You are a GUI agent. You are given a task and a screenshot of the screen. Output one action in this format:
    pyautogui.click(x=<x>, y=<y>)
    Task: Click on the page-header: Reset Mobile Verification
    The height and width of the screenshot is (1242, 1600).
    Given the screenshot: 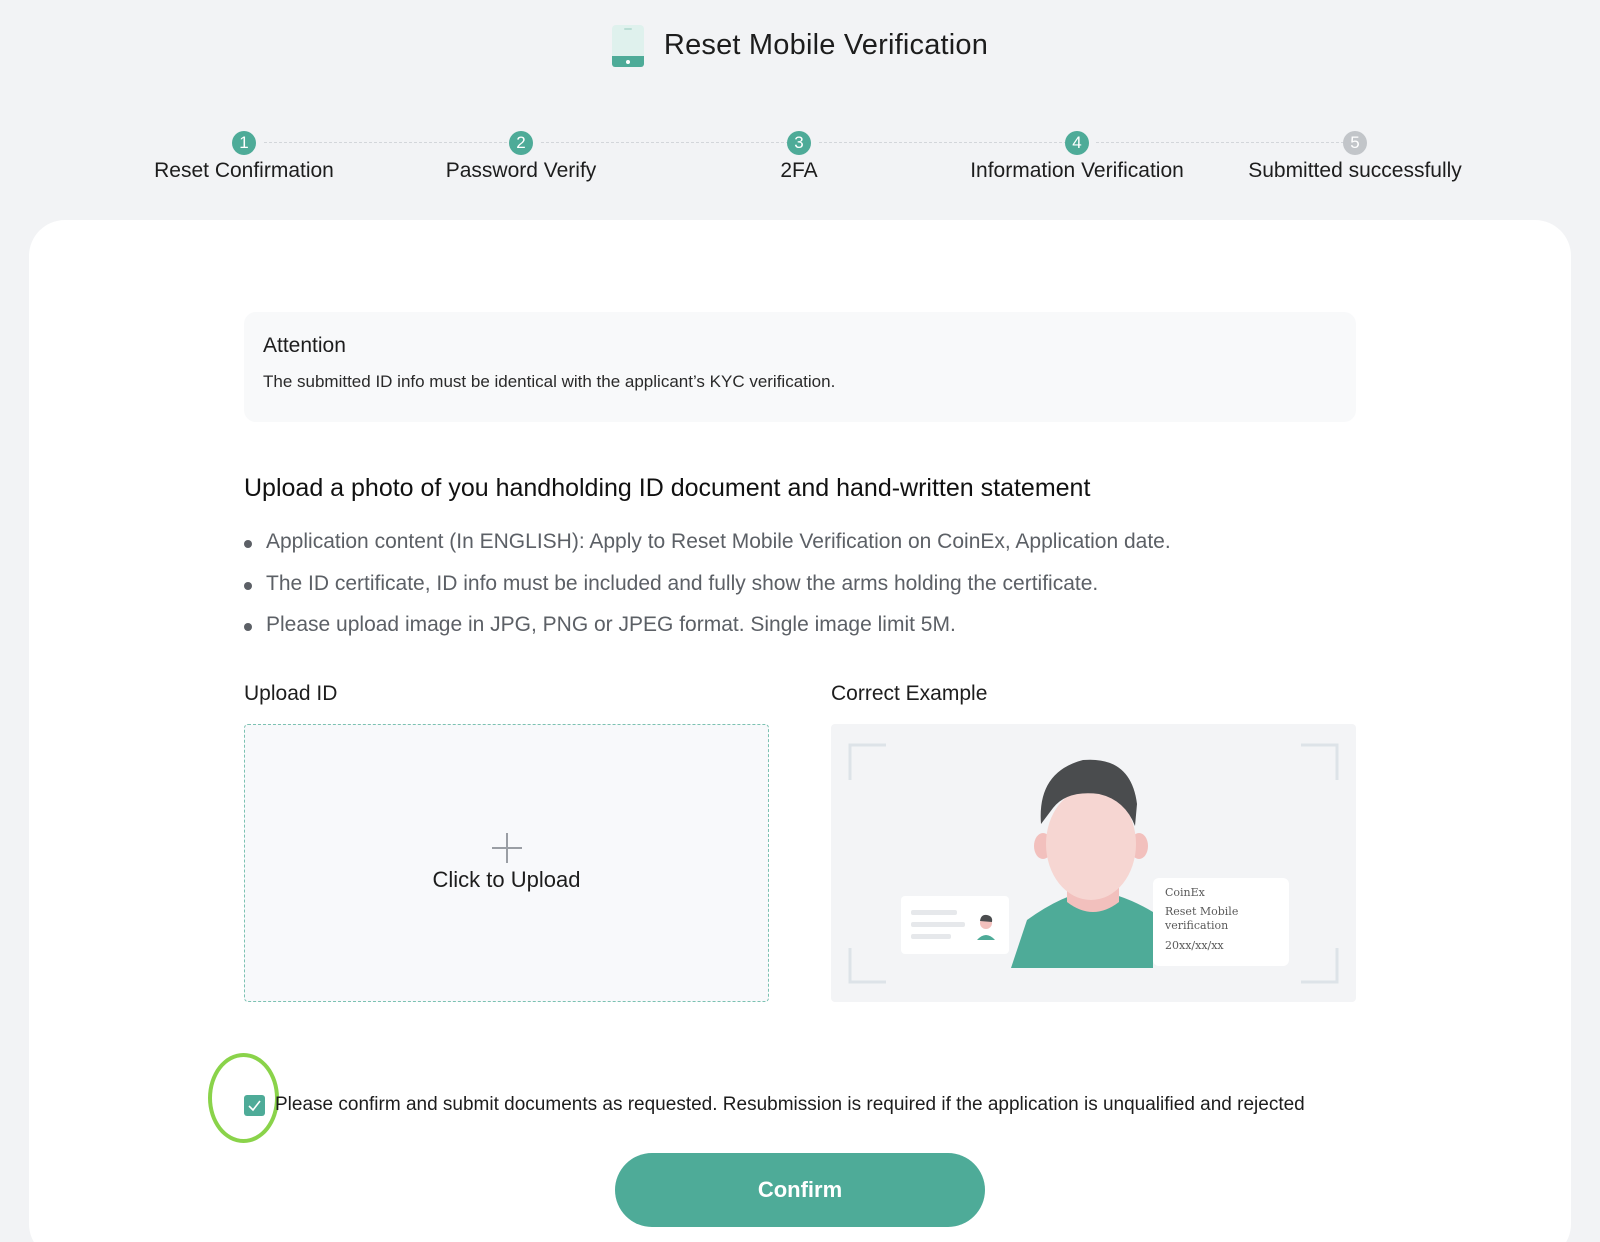 What is the action you would take?
    pyautogui.click(x=800, y=47)
    